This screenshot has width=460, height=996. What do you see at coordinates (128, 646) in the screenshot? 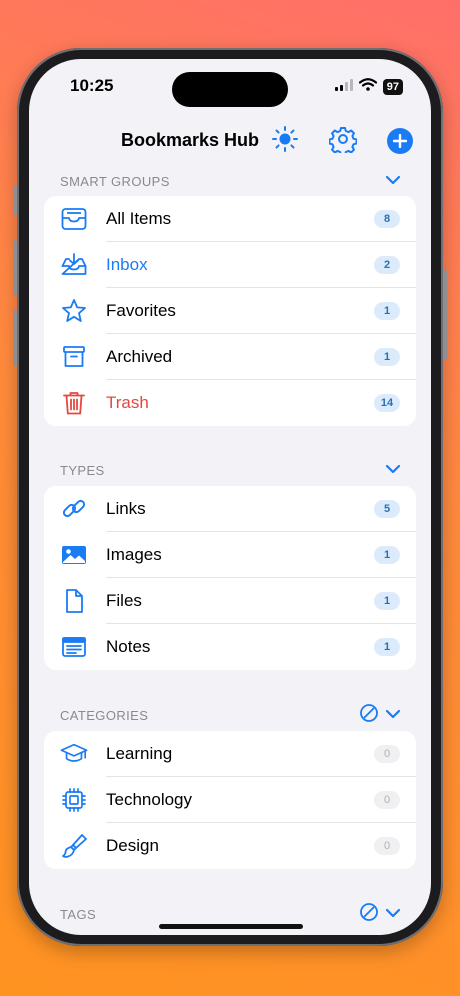
I see `list-item-label: Notes` at bounding box center [128, 646].